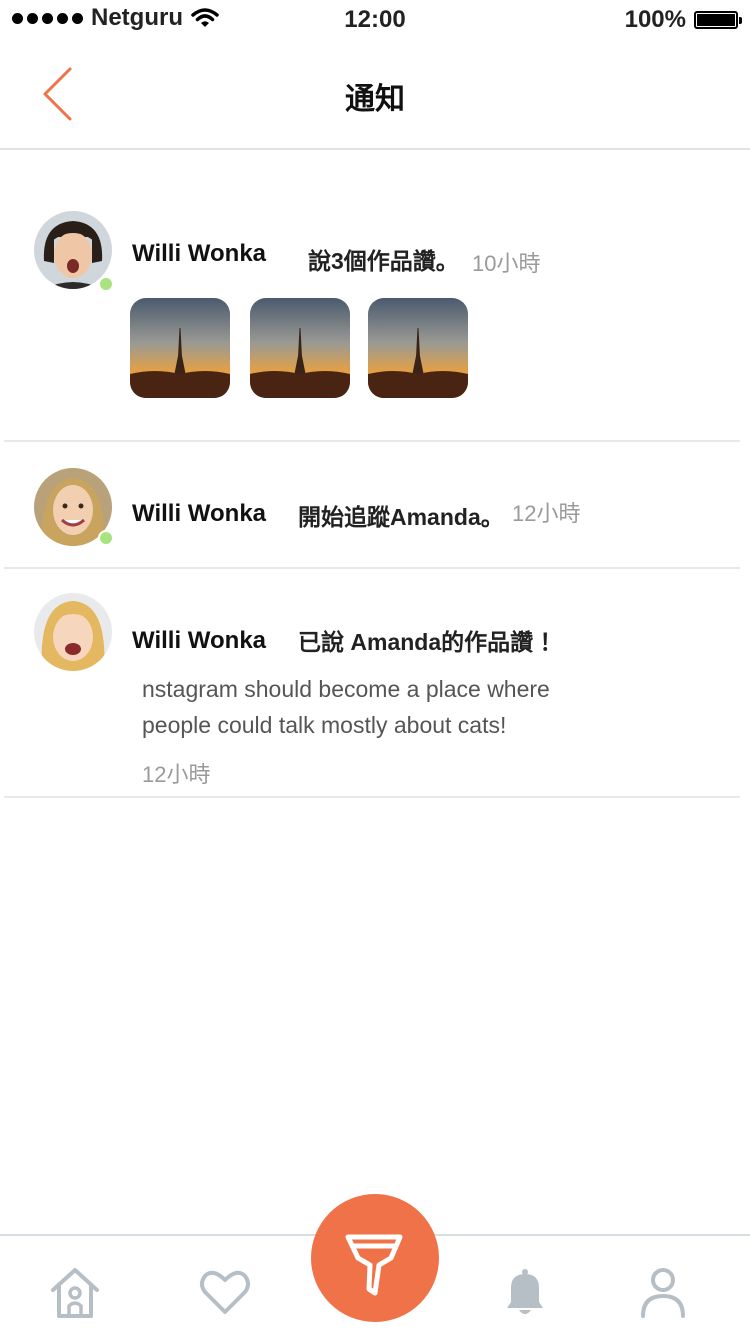 The width and height of the screenshot is (750, 1334). Describe the element at coordinates (430, 642) in the screenshot. I see `notification-text: 已說 Amanda的作品讚 ！` at that location.